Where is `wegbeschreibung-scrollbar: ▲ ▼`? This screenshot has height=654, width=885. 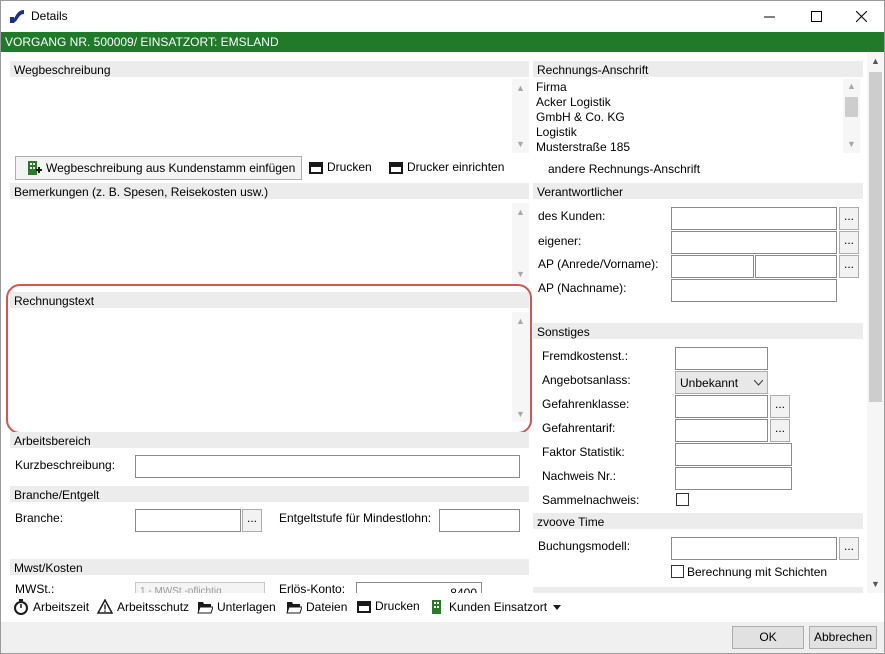
wegbeschreibung-scrollbar: ▲ ▼ is located at coordinates (520, 116).